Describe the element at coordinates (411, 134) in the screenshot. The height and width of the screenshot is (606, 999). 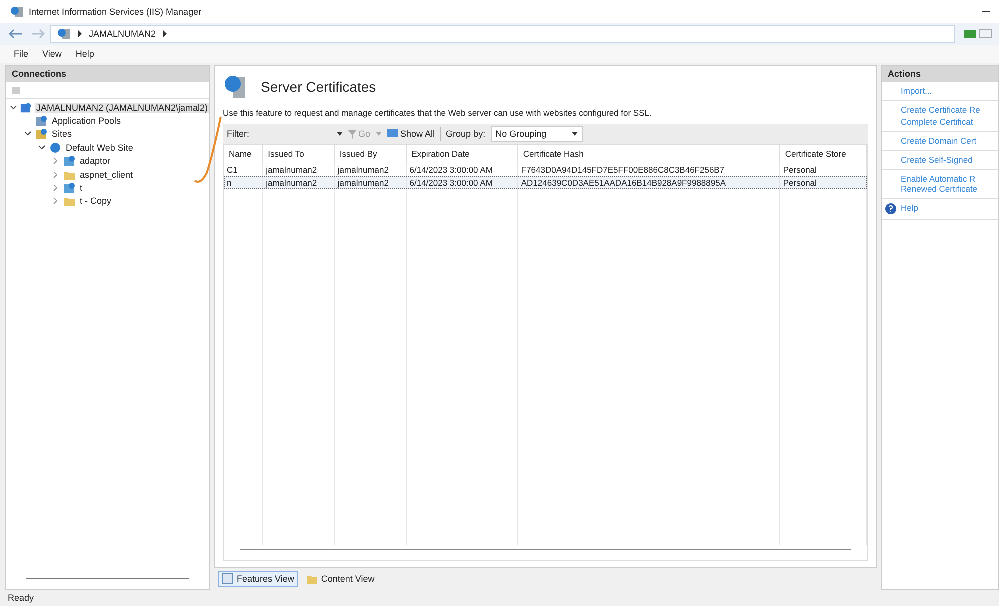
I see `show-all-button: Show All` at that location.